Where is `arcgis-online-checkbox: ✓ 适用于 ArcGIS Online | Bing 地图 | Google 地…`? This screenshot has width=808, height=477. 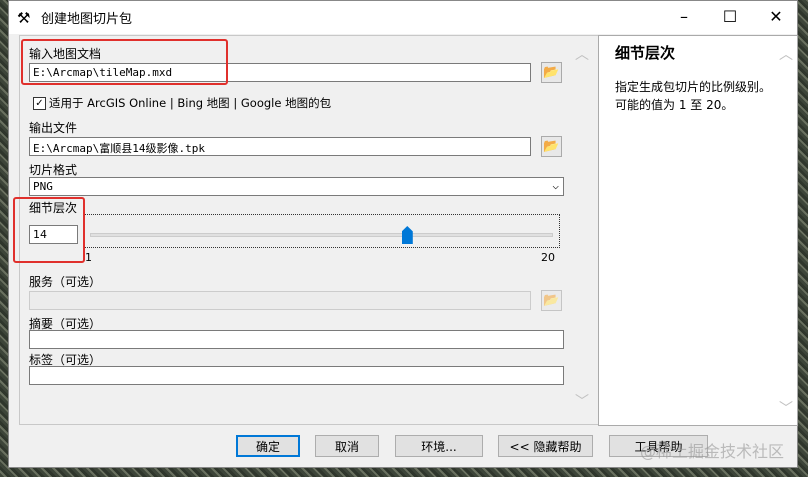
arcgis-online-checkbox: ✓ 适用于 ArcGIS Online | Bing 地图 | Google 地… is located at coordinates (182, 103).